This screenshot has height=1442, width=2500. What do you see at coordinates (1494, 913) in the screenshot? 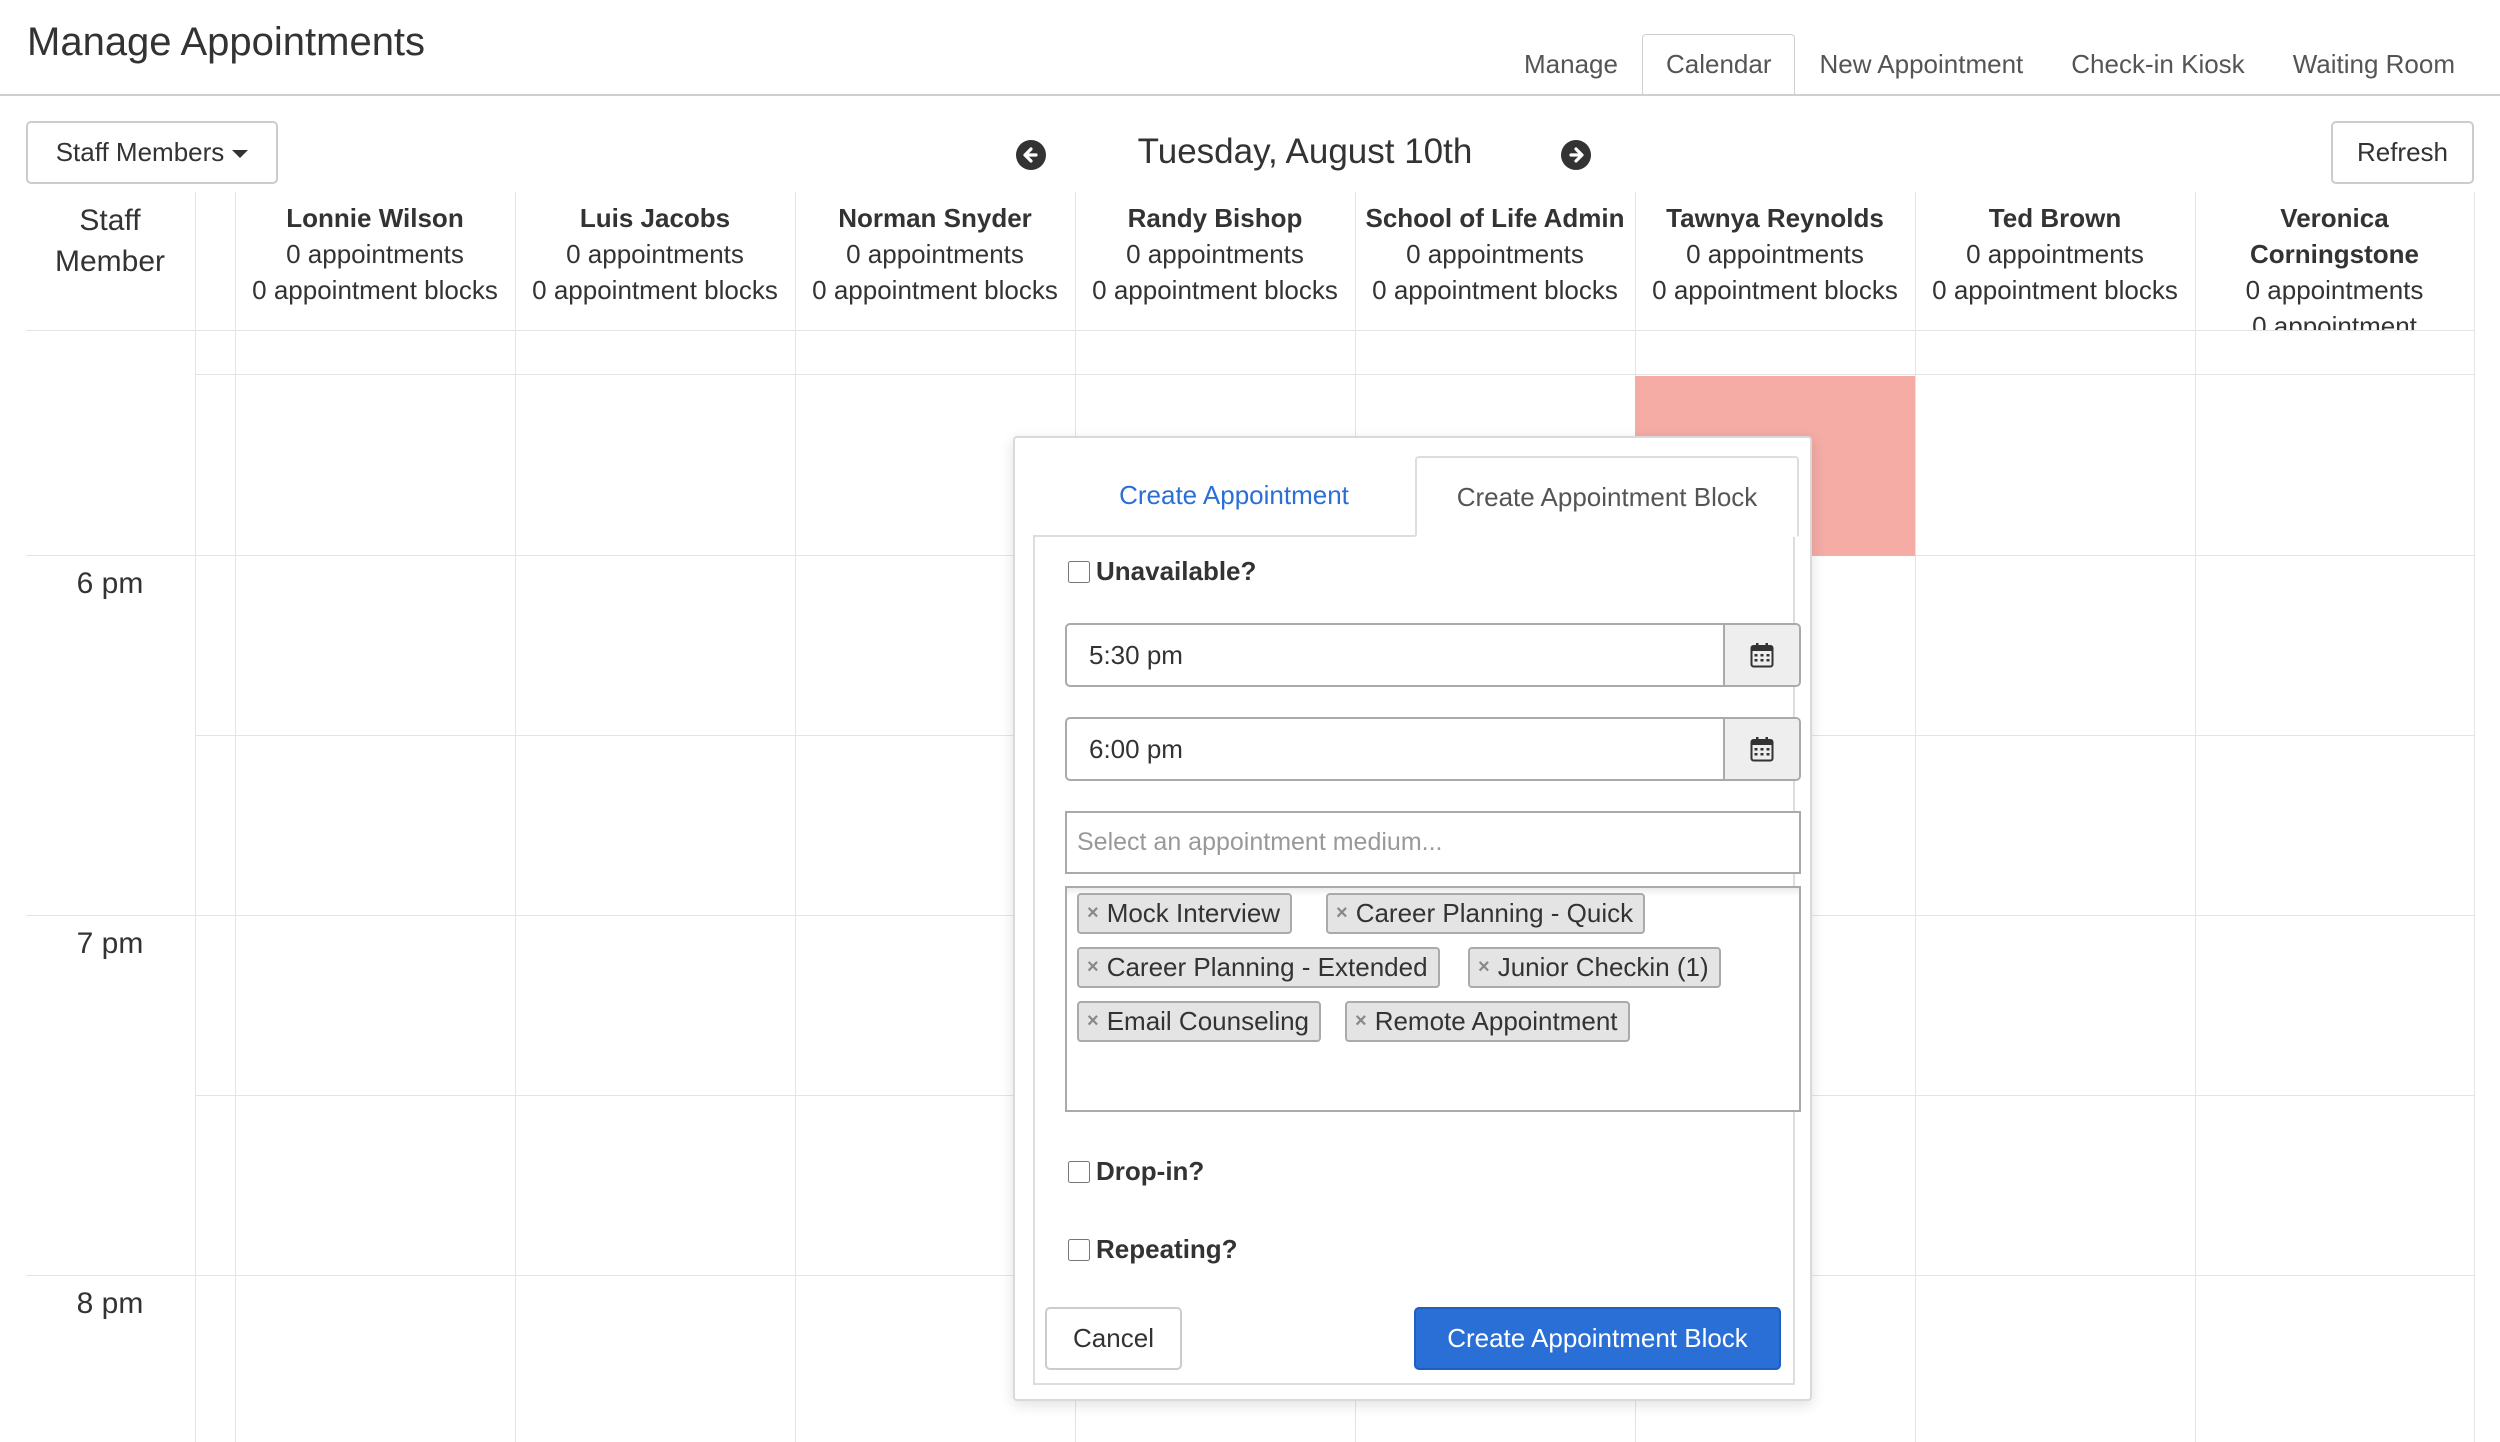
I see `tag-label: Career Planning - Quick` at bounding box center [1494, 913].